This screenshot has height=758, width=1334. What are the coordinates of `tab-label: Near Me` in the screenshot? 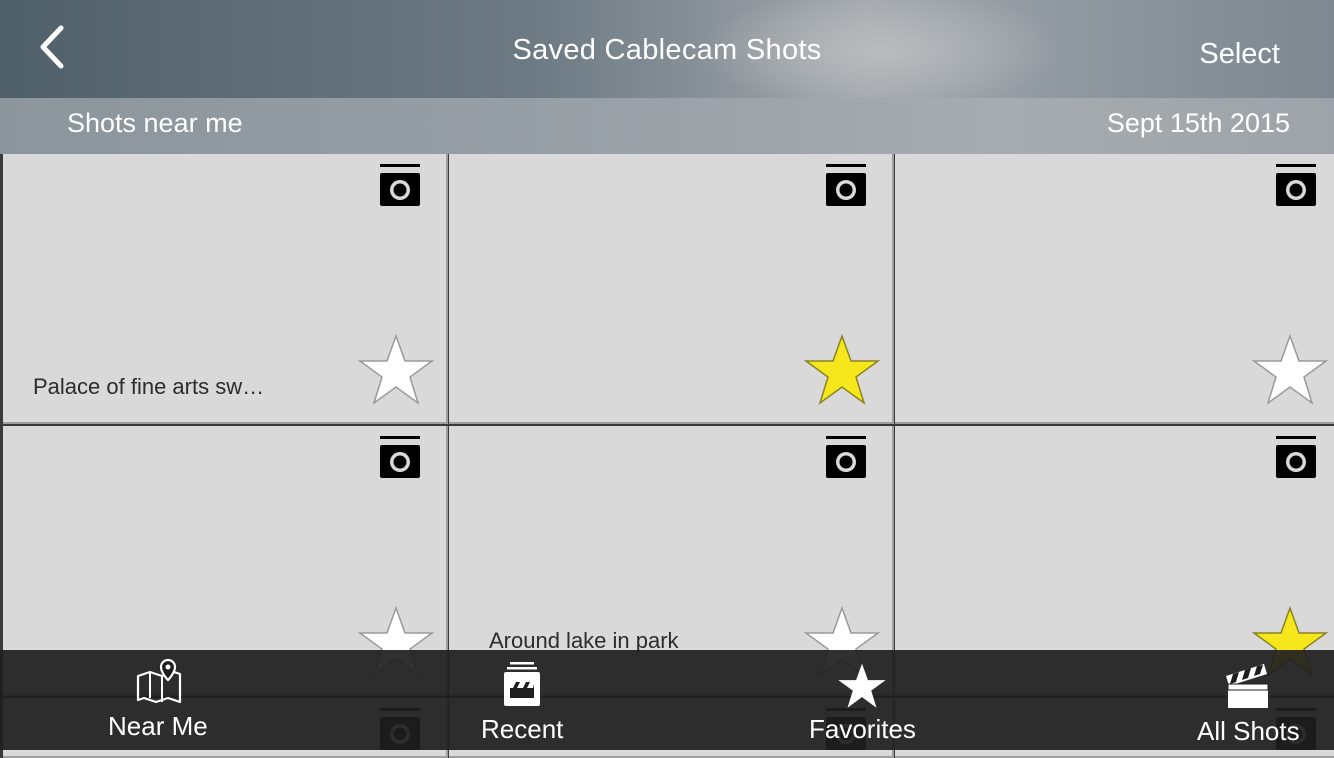 It's located at (158, 726).